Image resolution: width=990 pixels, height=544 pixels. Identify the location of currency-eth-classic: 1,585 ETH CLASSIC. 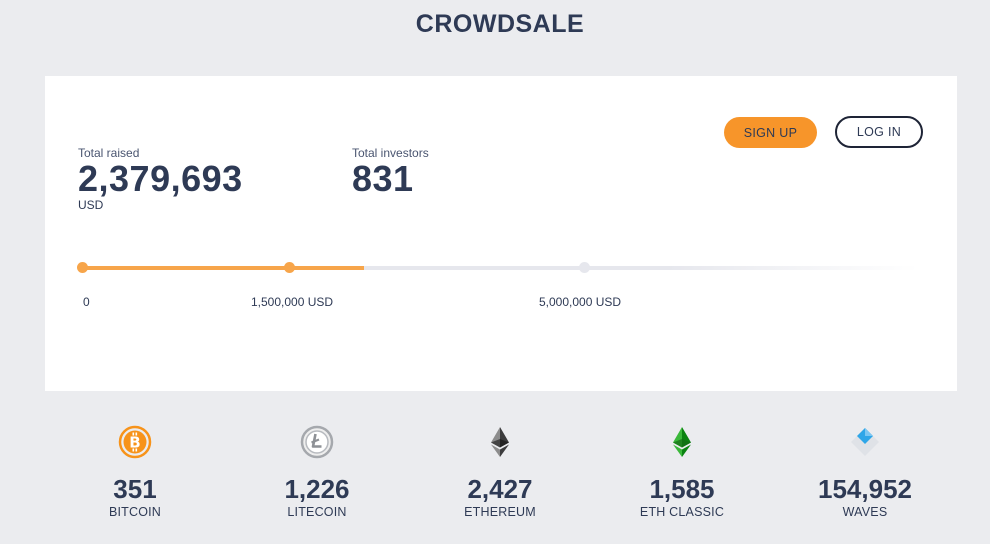
(682, 472).